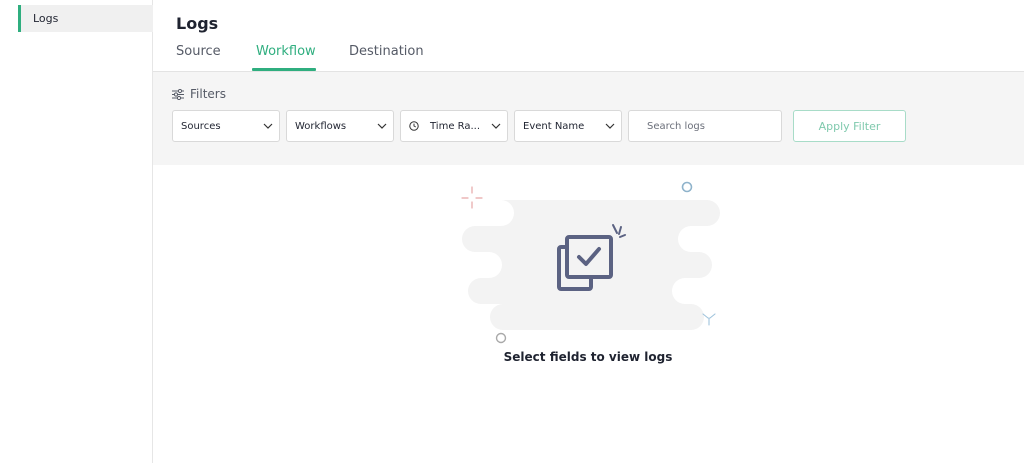 This screenshot has width=1024, height=463. Describe the element at coordinates (76, 231) in the screenshot. I see `sidebar: Logs` at that location.